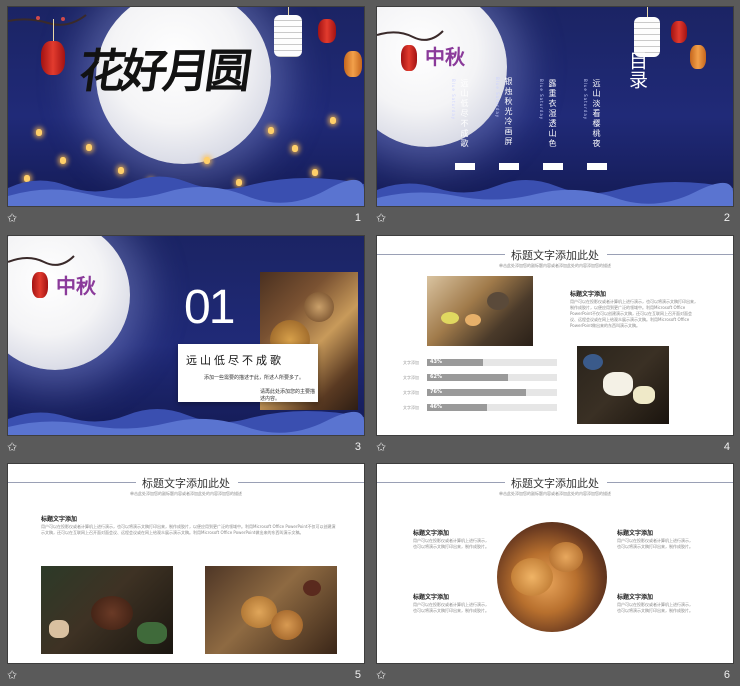 Image resolution: width=740 pixels, height=686 pixels. I want to click on slide-number: 3, so click(357, 447).